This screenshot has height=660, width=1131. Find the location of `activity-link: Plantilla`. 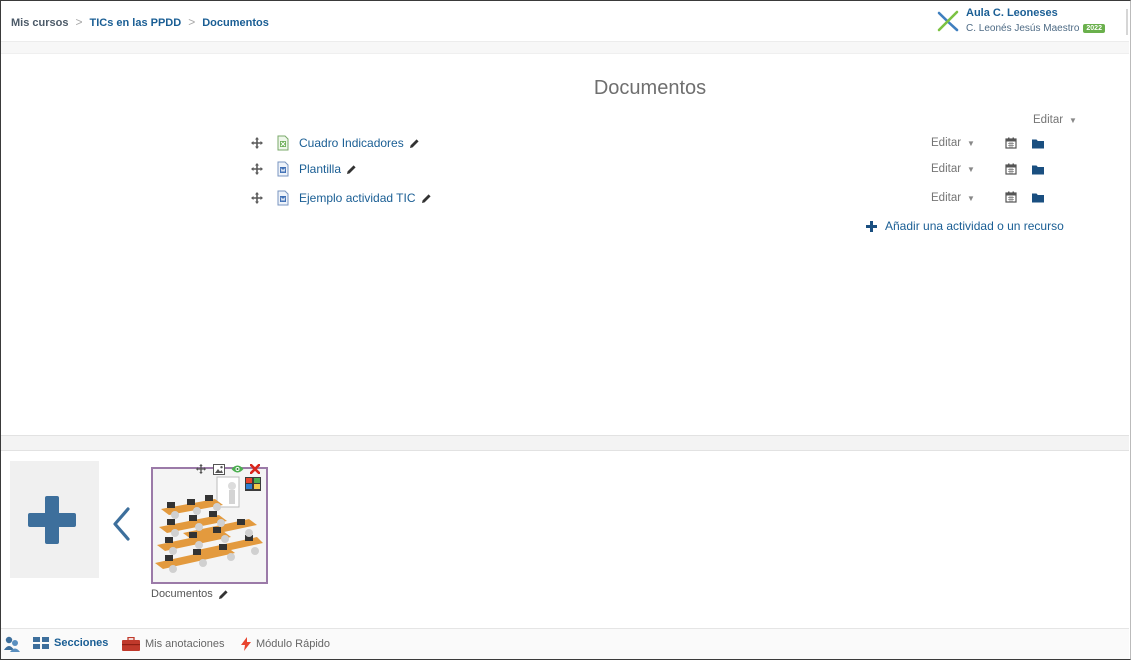

activity-link: Plantilla is located at coordinates (320, 169).